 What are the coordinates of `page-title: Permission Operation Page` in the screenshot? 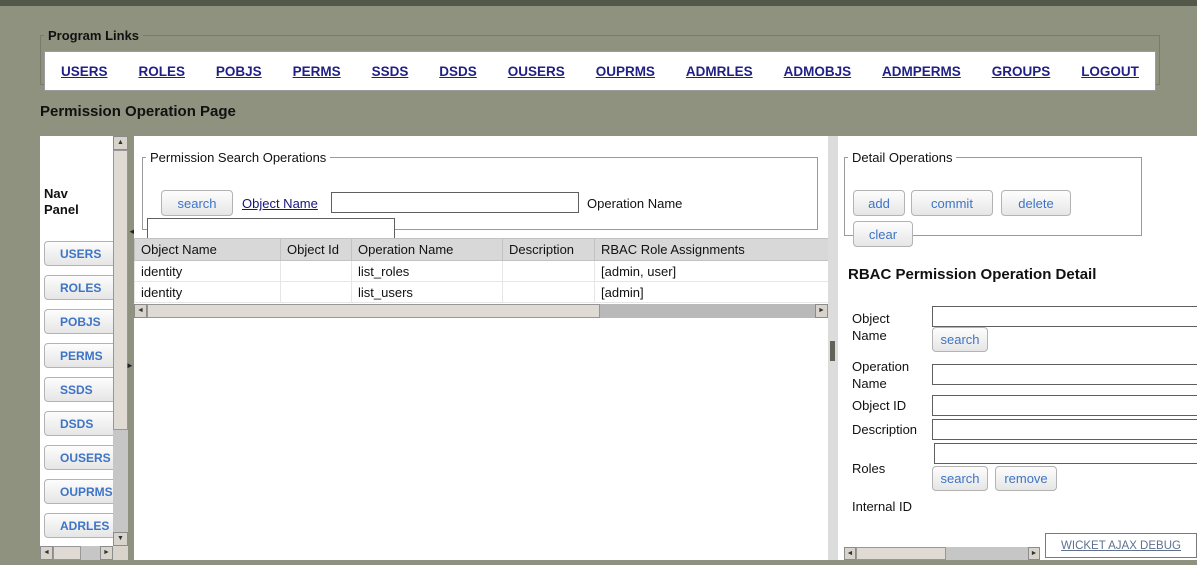 It's located at (138, 111).